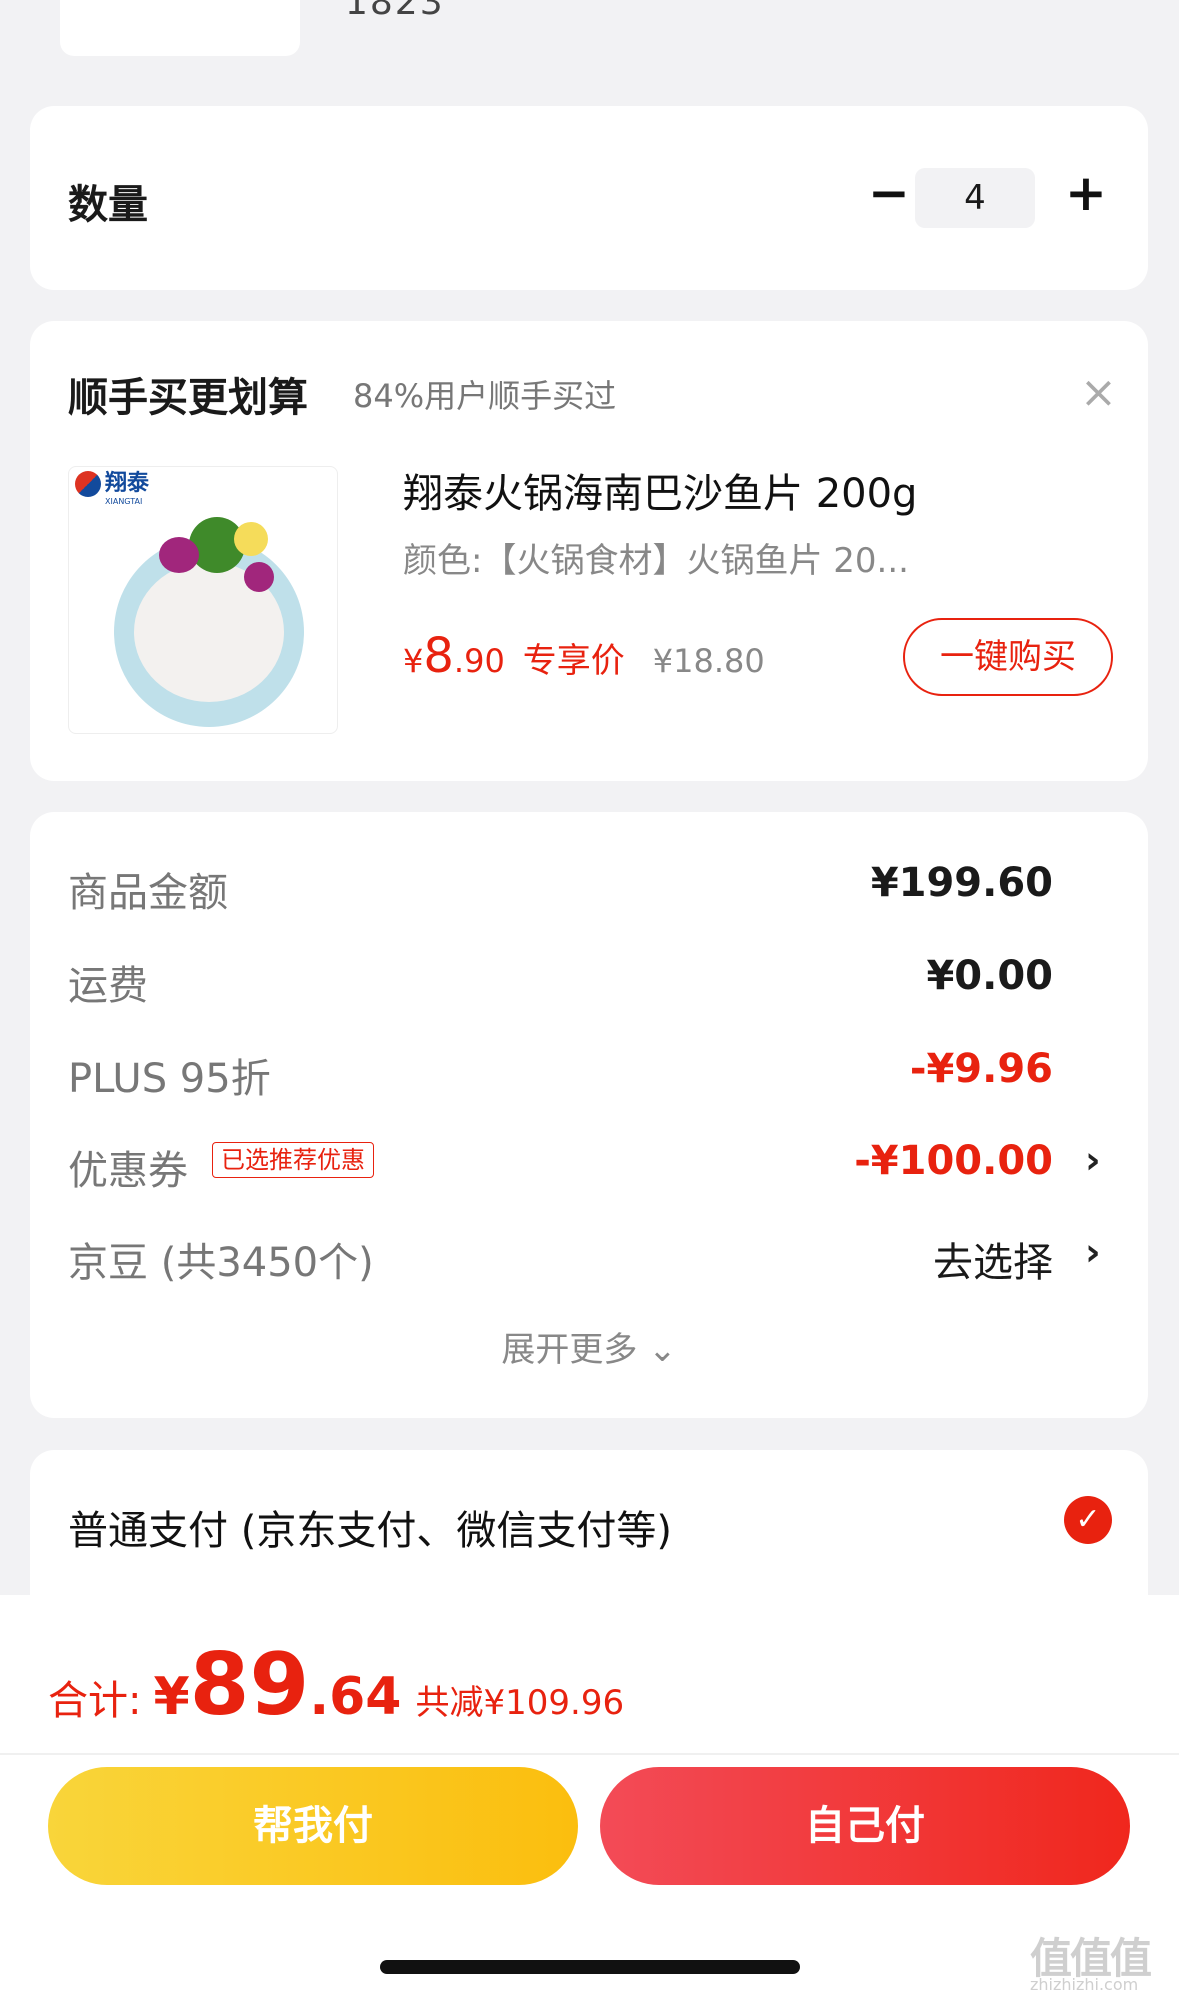  Describe the element at coordinates (128, 1167) in the screenshot. I see `coupon-label: 优惠券` at that location.